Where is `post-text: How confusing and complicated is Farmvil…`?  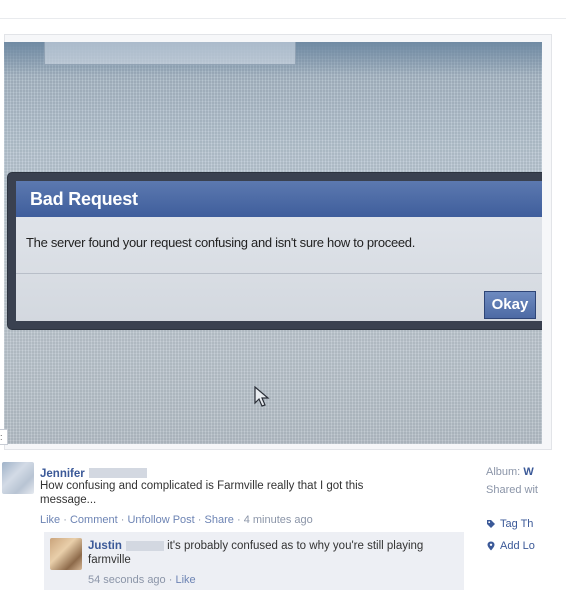
post-text: How confusing and complicated is Farmvil… is located at coordinates (202, 493).